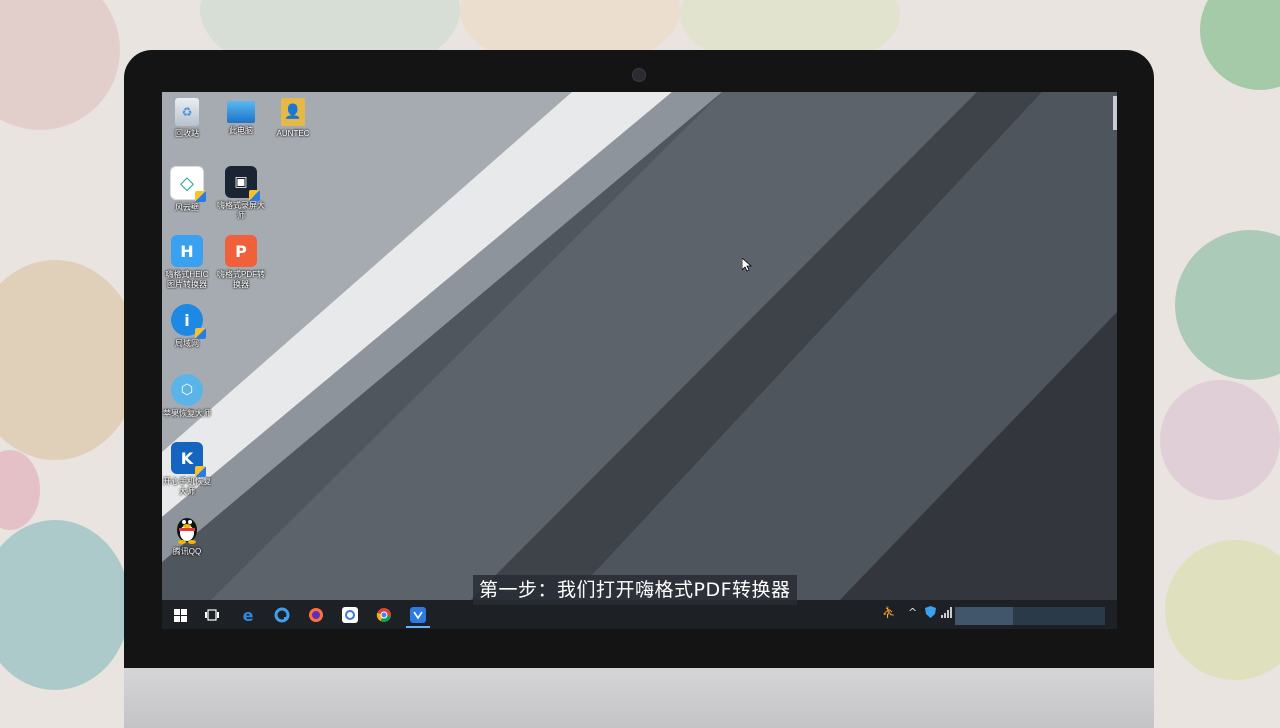 Image resolution: width=1280 pixels, height=728 pixels. Describe the element at coordinates (635, 590) in the screenshot. I see `video-subtitle: 第一步：我们打开嗨格式PDF转换器` at that location.